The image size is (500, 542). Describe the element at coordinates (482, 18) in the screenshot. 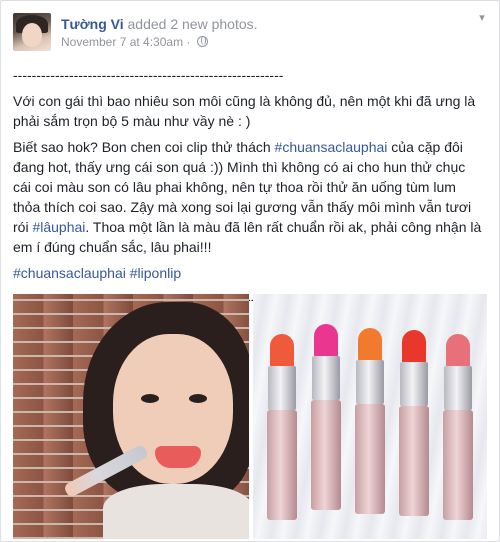

I see `chevron-down-icon: ▾` at that location.